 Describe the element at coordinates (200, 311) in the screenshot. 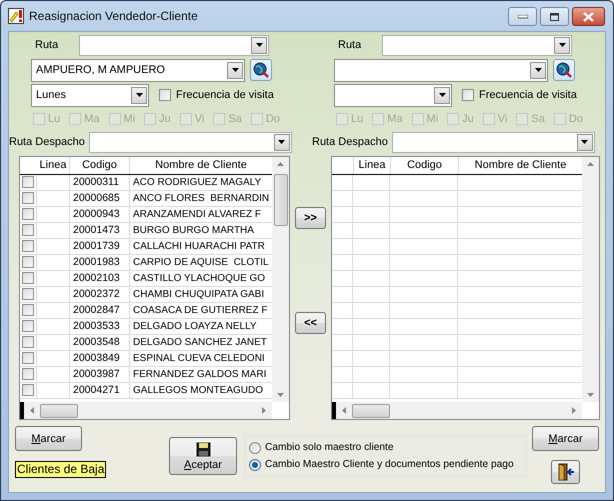

I see `table-cell-text: COASACA DE GUTIERREZ F` at that location.